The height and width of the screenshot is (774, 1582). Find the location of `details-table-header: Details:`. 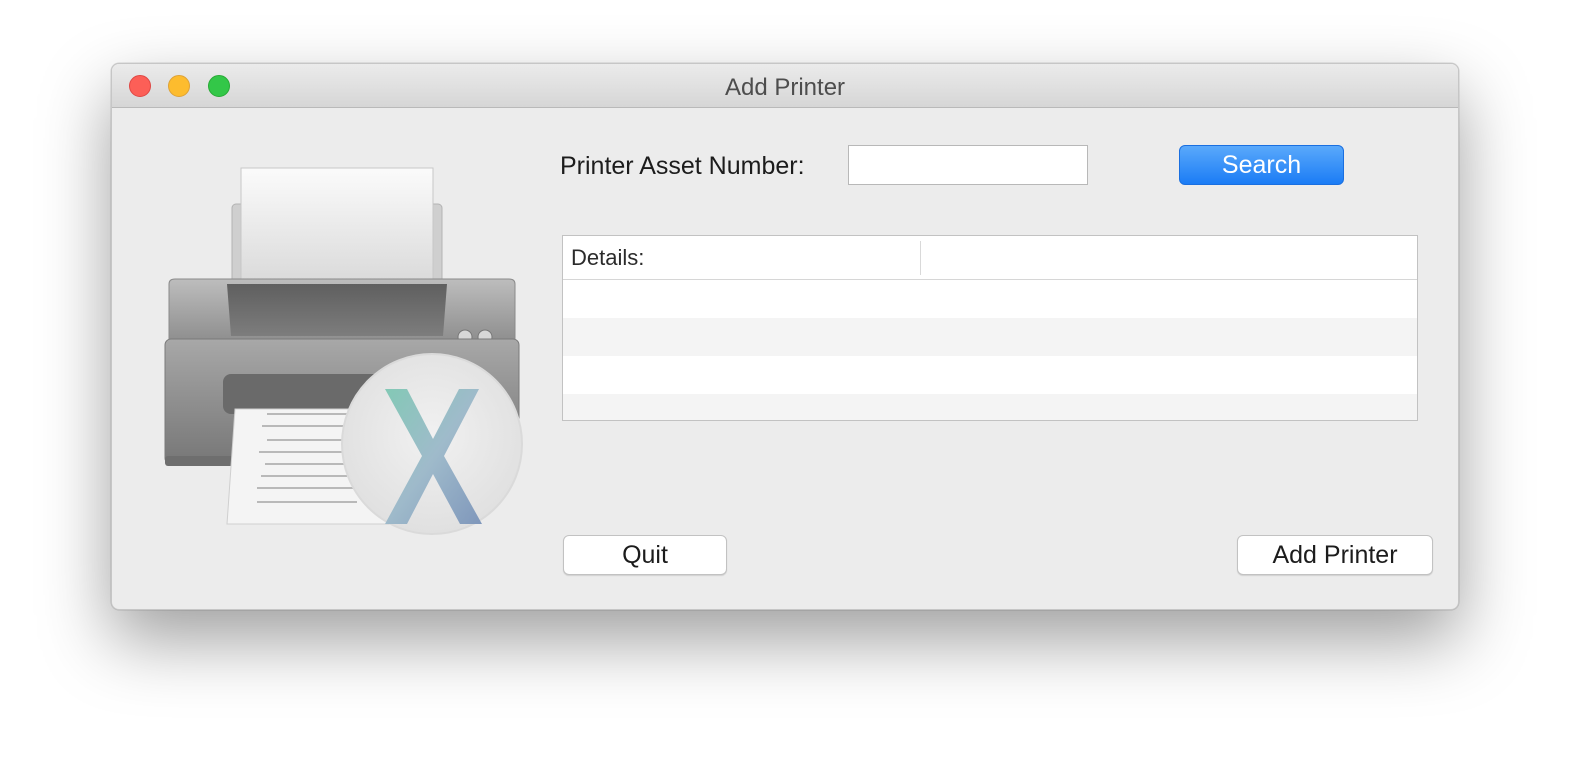

details-table-header: Details: is located at coordinates (990, 258).